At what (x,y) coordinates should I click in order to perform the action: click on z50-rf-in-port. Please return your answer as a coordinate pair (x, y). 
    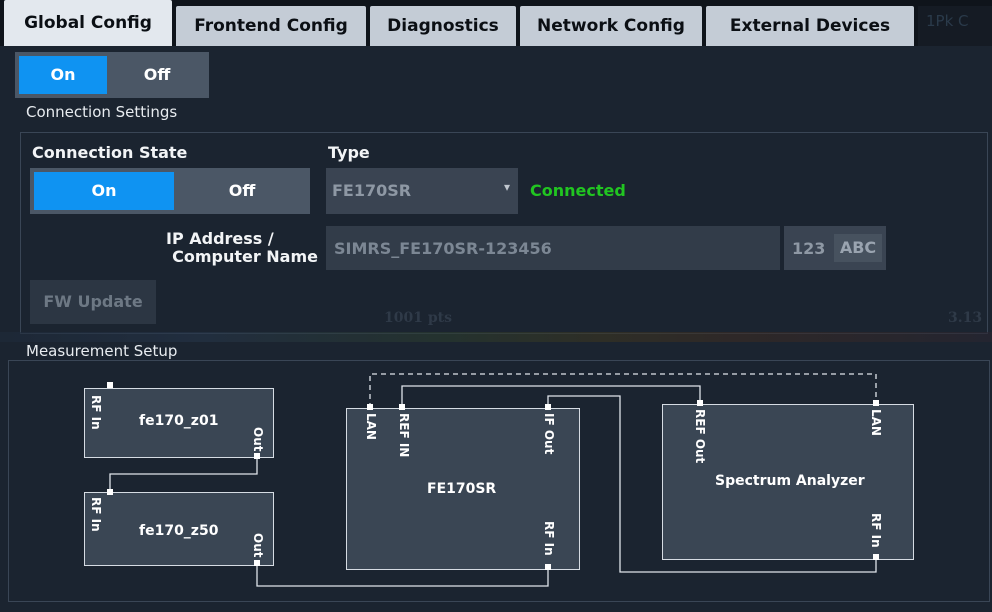
    Looking at the image, I should click on (110, 492).